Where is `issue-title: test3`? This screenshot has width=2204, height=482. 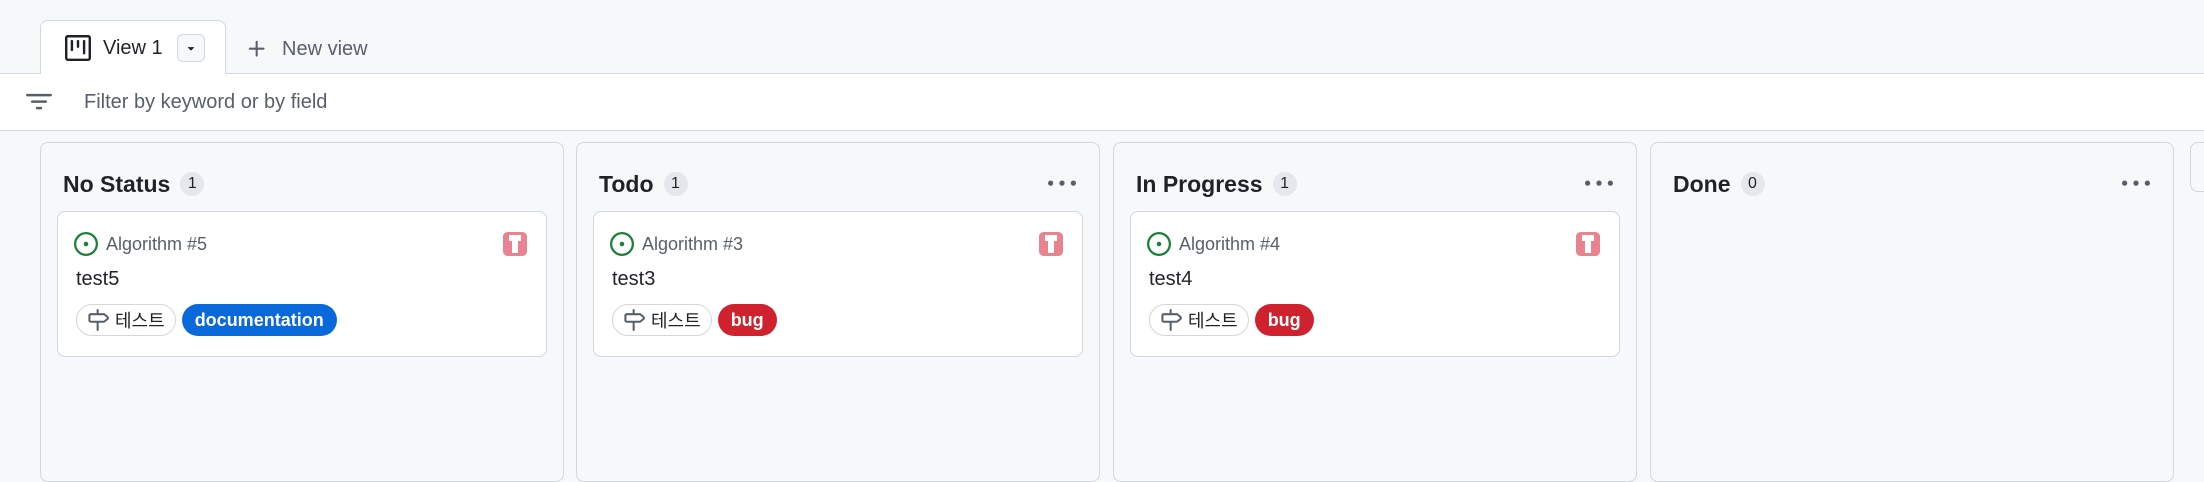 issue-title: test3 is located at coordinates (633, 279).